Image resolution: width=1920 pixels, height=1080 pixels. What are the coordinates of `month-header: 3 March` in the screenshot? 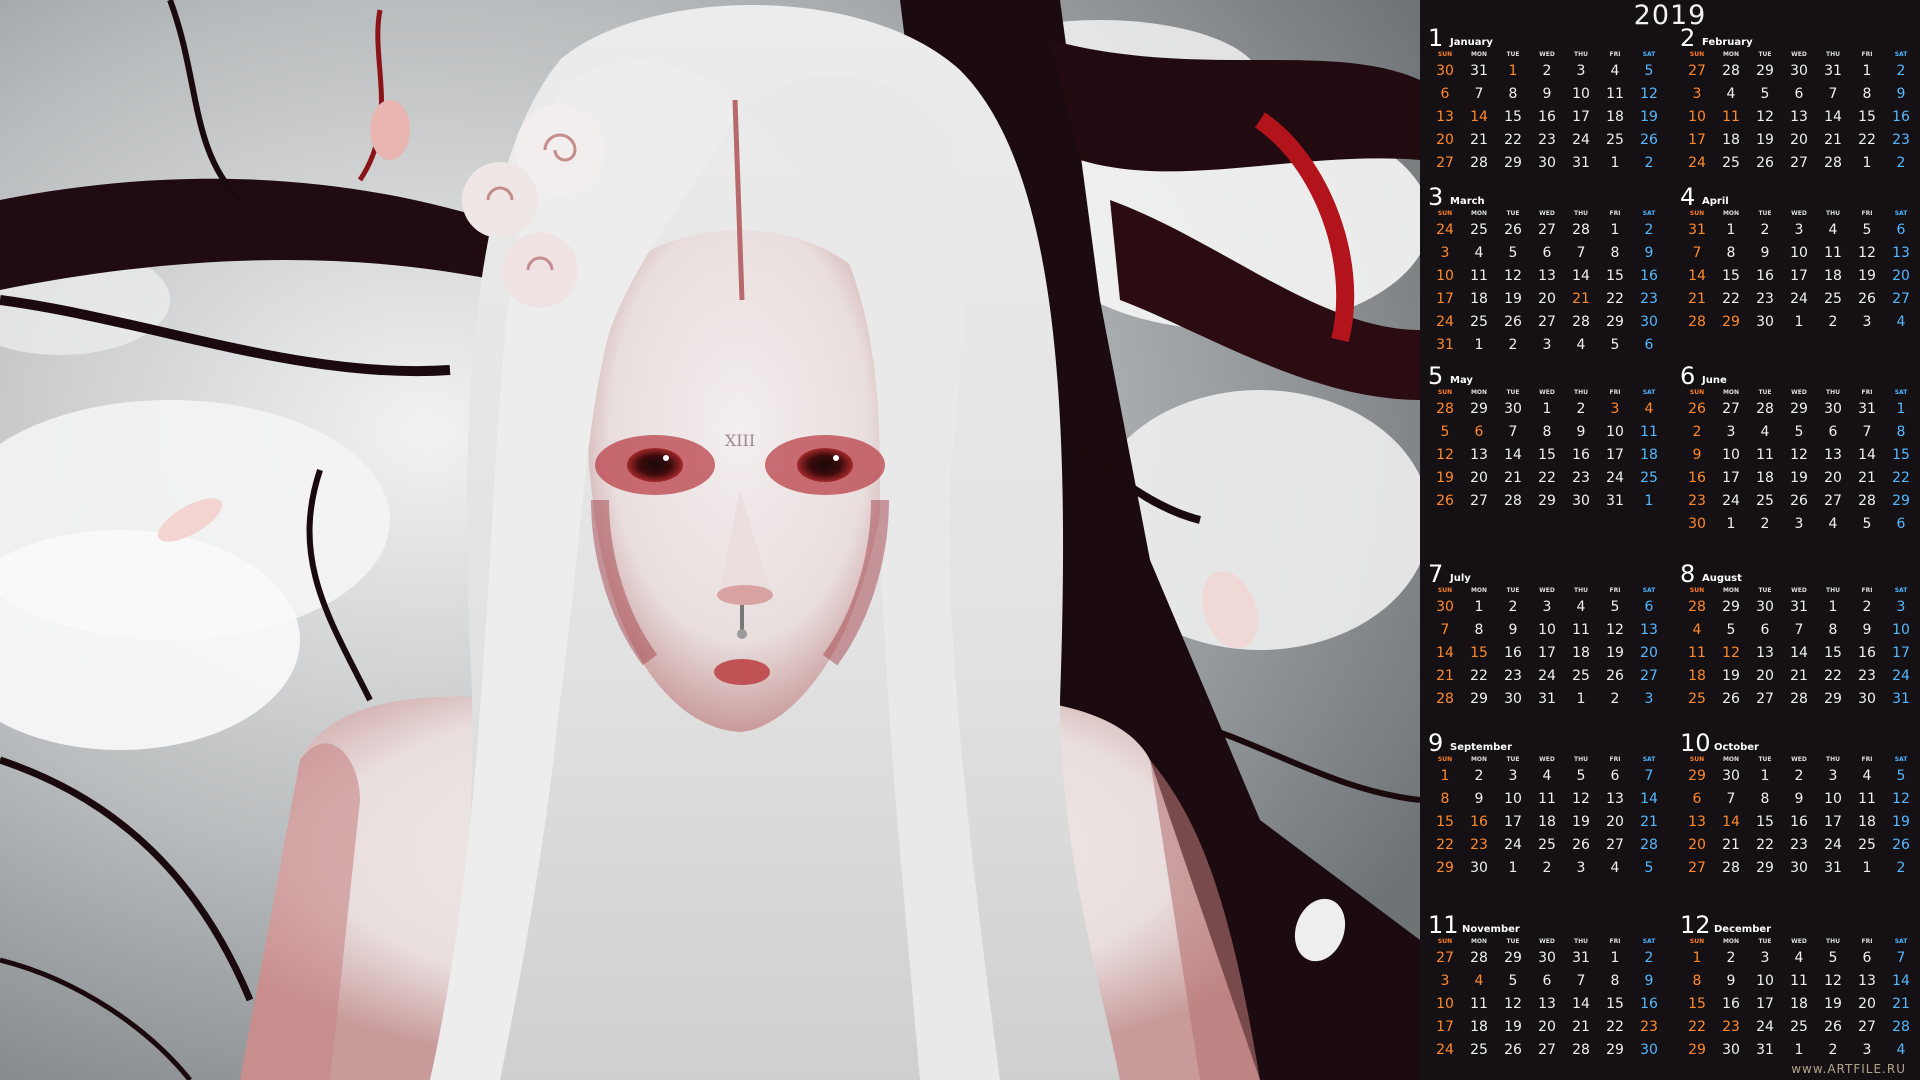 It's located at (1547, 197).